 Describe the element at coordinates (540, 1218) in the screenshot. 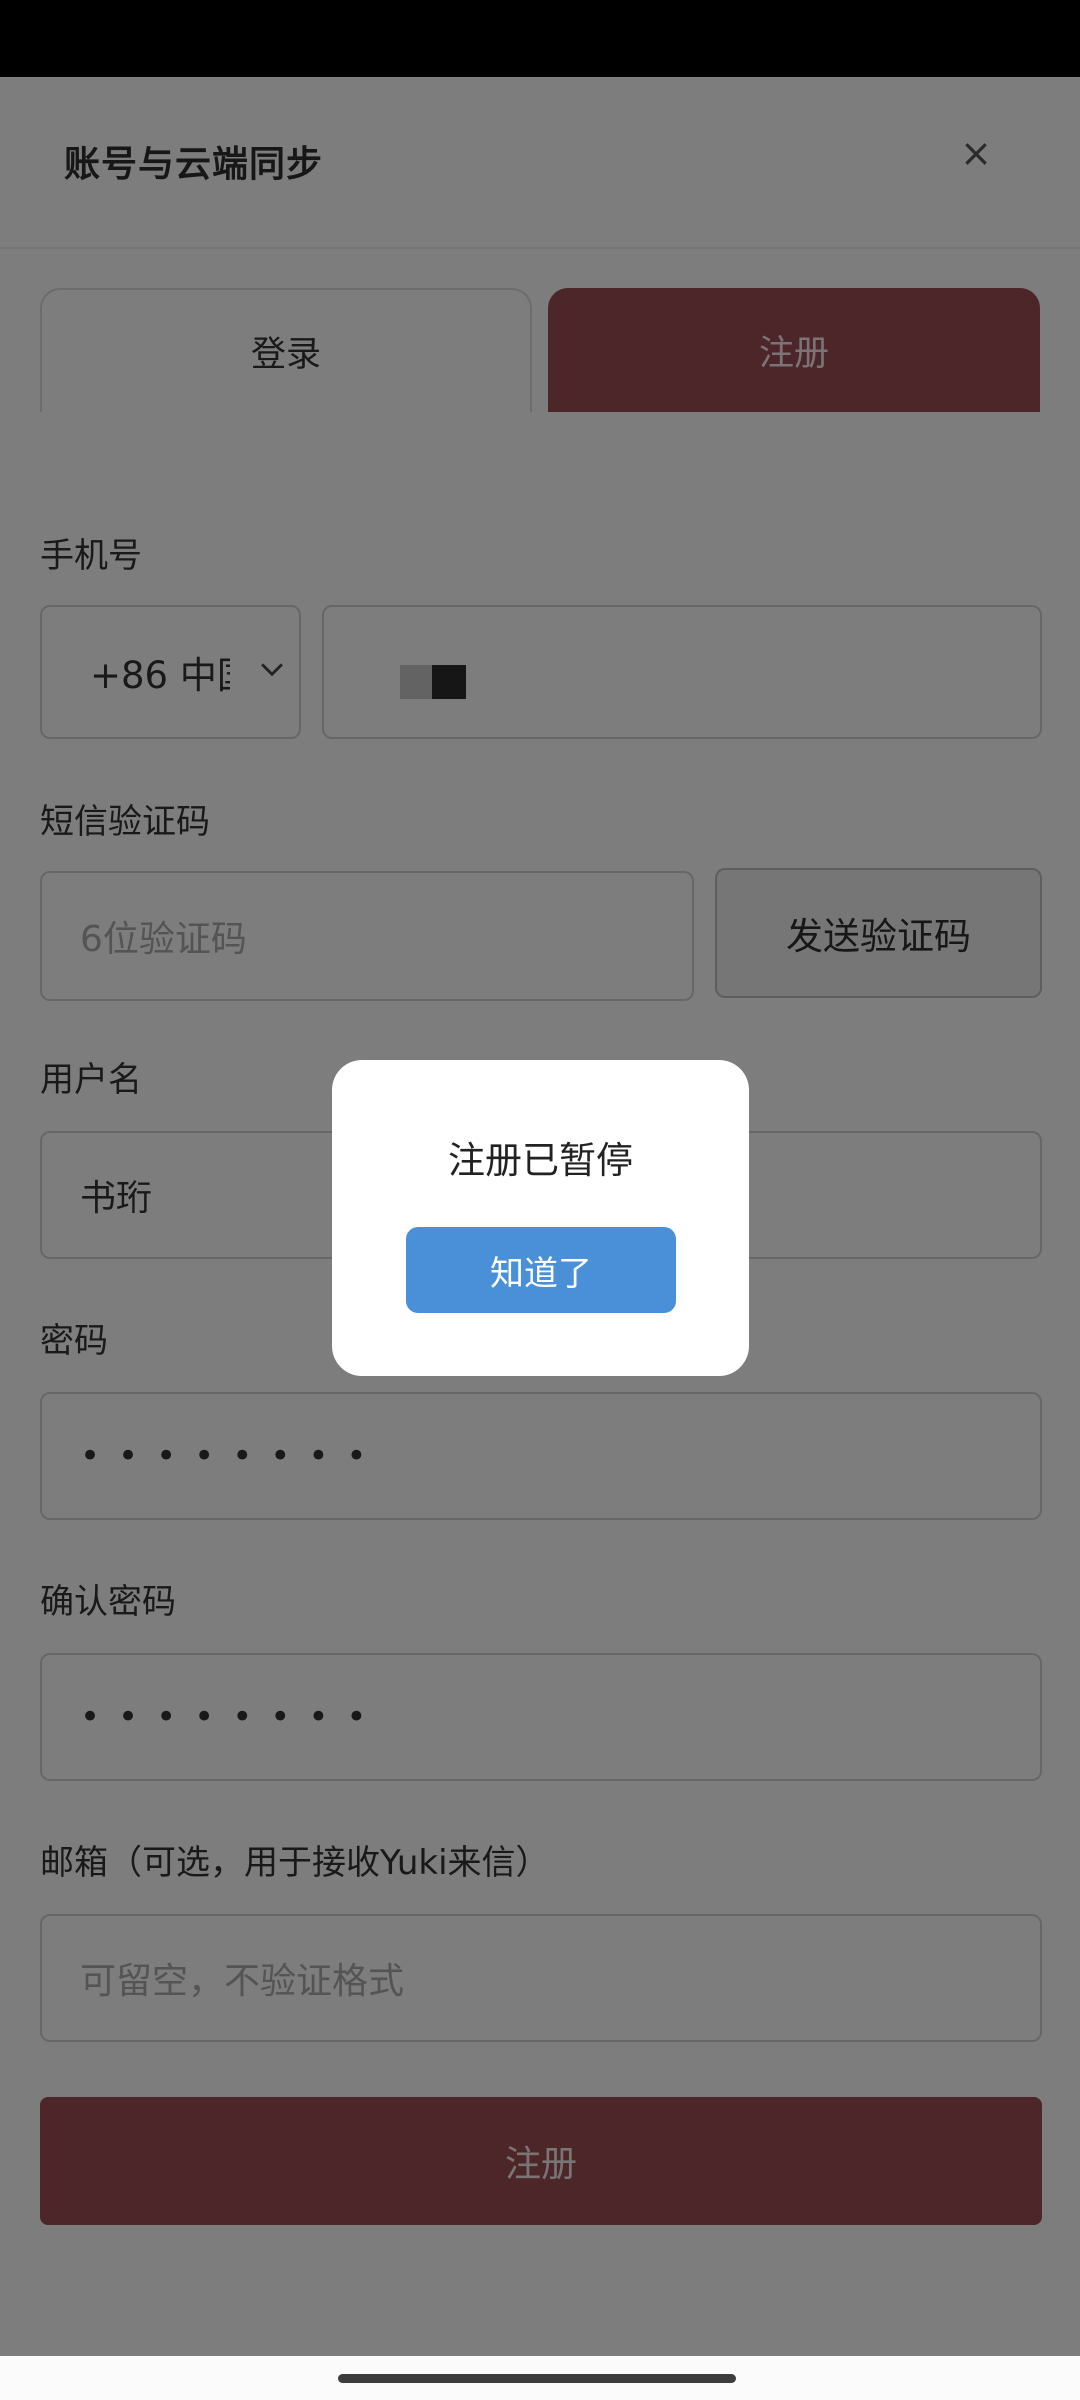

I see `alert-dialog: 注册已暂停 知道了` at that location.